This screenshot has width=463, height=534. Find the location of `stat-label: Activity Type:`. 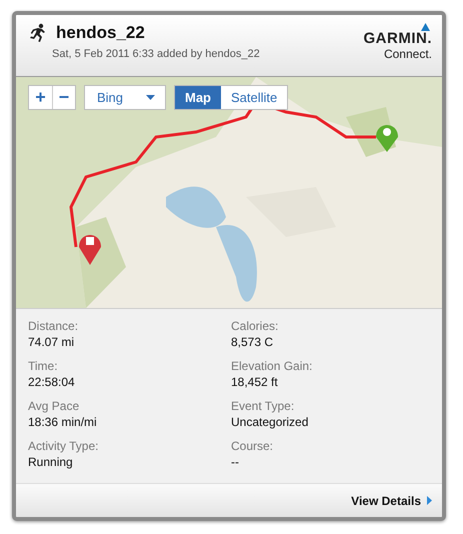

stat-label: Activity Type: is located at coordinates (64, 446).